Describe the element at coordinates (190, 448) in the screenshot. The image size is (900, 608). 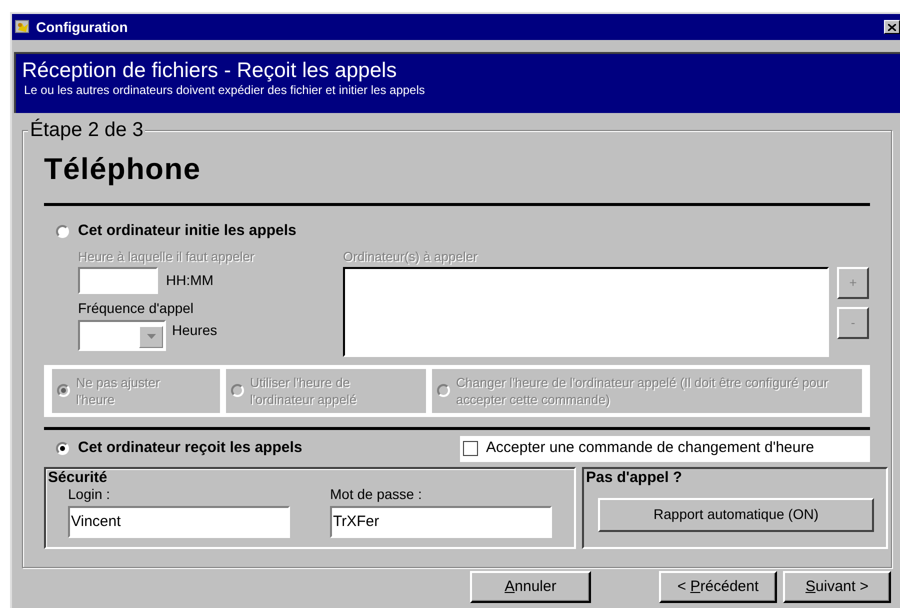
I see `radio-label: Cet ordinateur reçoit les appels` at that location.